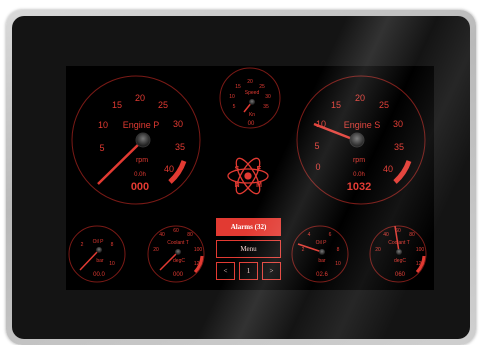  Describe the element at coordinates (384, 105) in the screenshot. I see `engine-stbd-tick-25: 25` at that location.